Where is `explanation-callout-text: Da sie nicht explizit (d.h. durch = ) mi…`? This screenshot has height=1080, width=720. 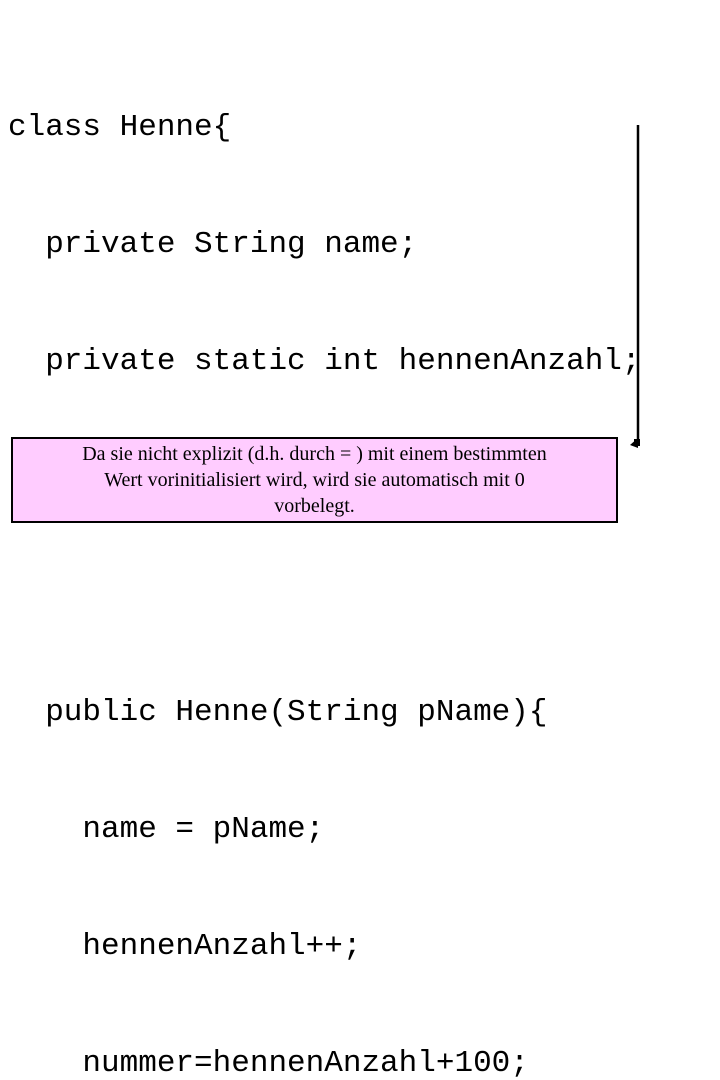 explanation-callout-text: Da sie nicht explizit (d.h. durch = ) mi… is located at coordinates (314, 480).